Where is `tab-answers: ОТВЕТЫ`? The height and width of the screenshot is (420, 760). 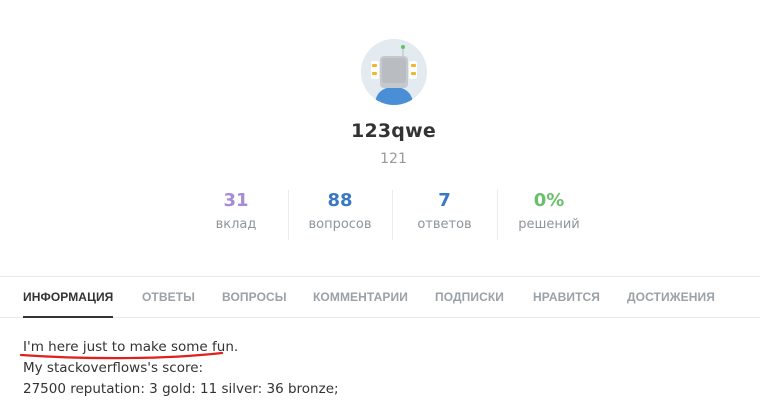
tab-answers: ОТВЕТЫ is located at coordinates (168, 297).